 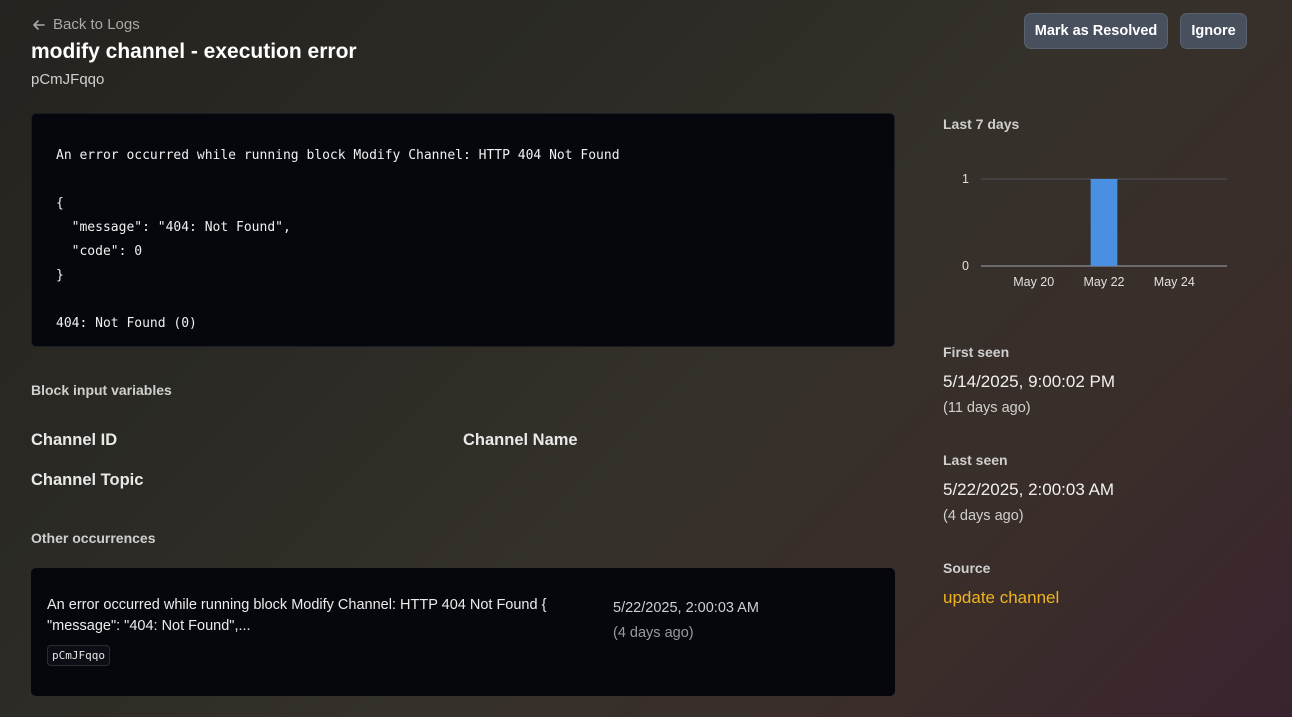 I want to click on first-seen-ago: (11 days ago), so click(x=987, y=408).